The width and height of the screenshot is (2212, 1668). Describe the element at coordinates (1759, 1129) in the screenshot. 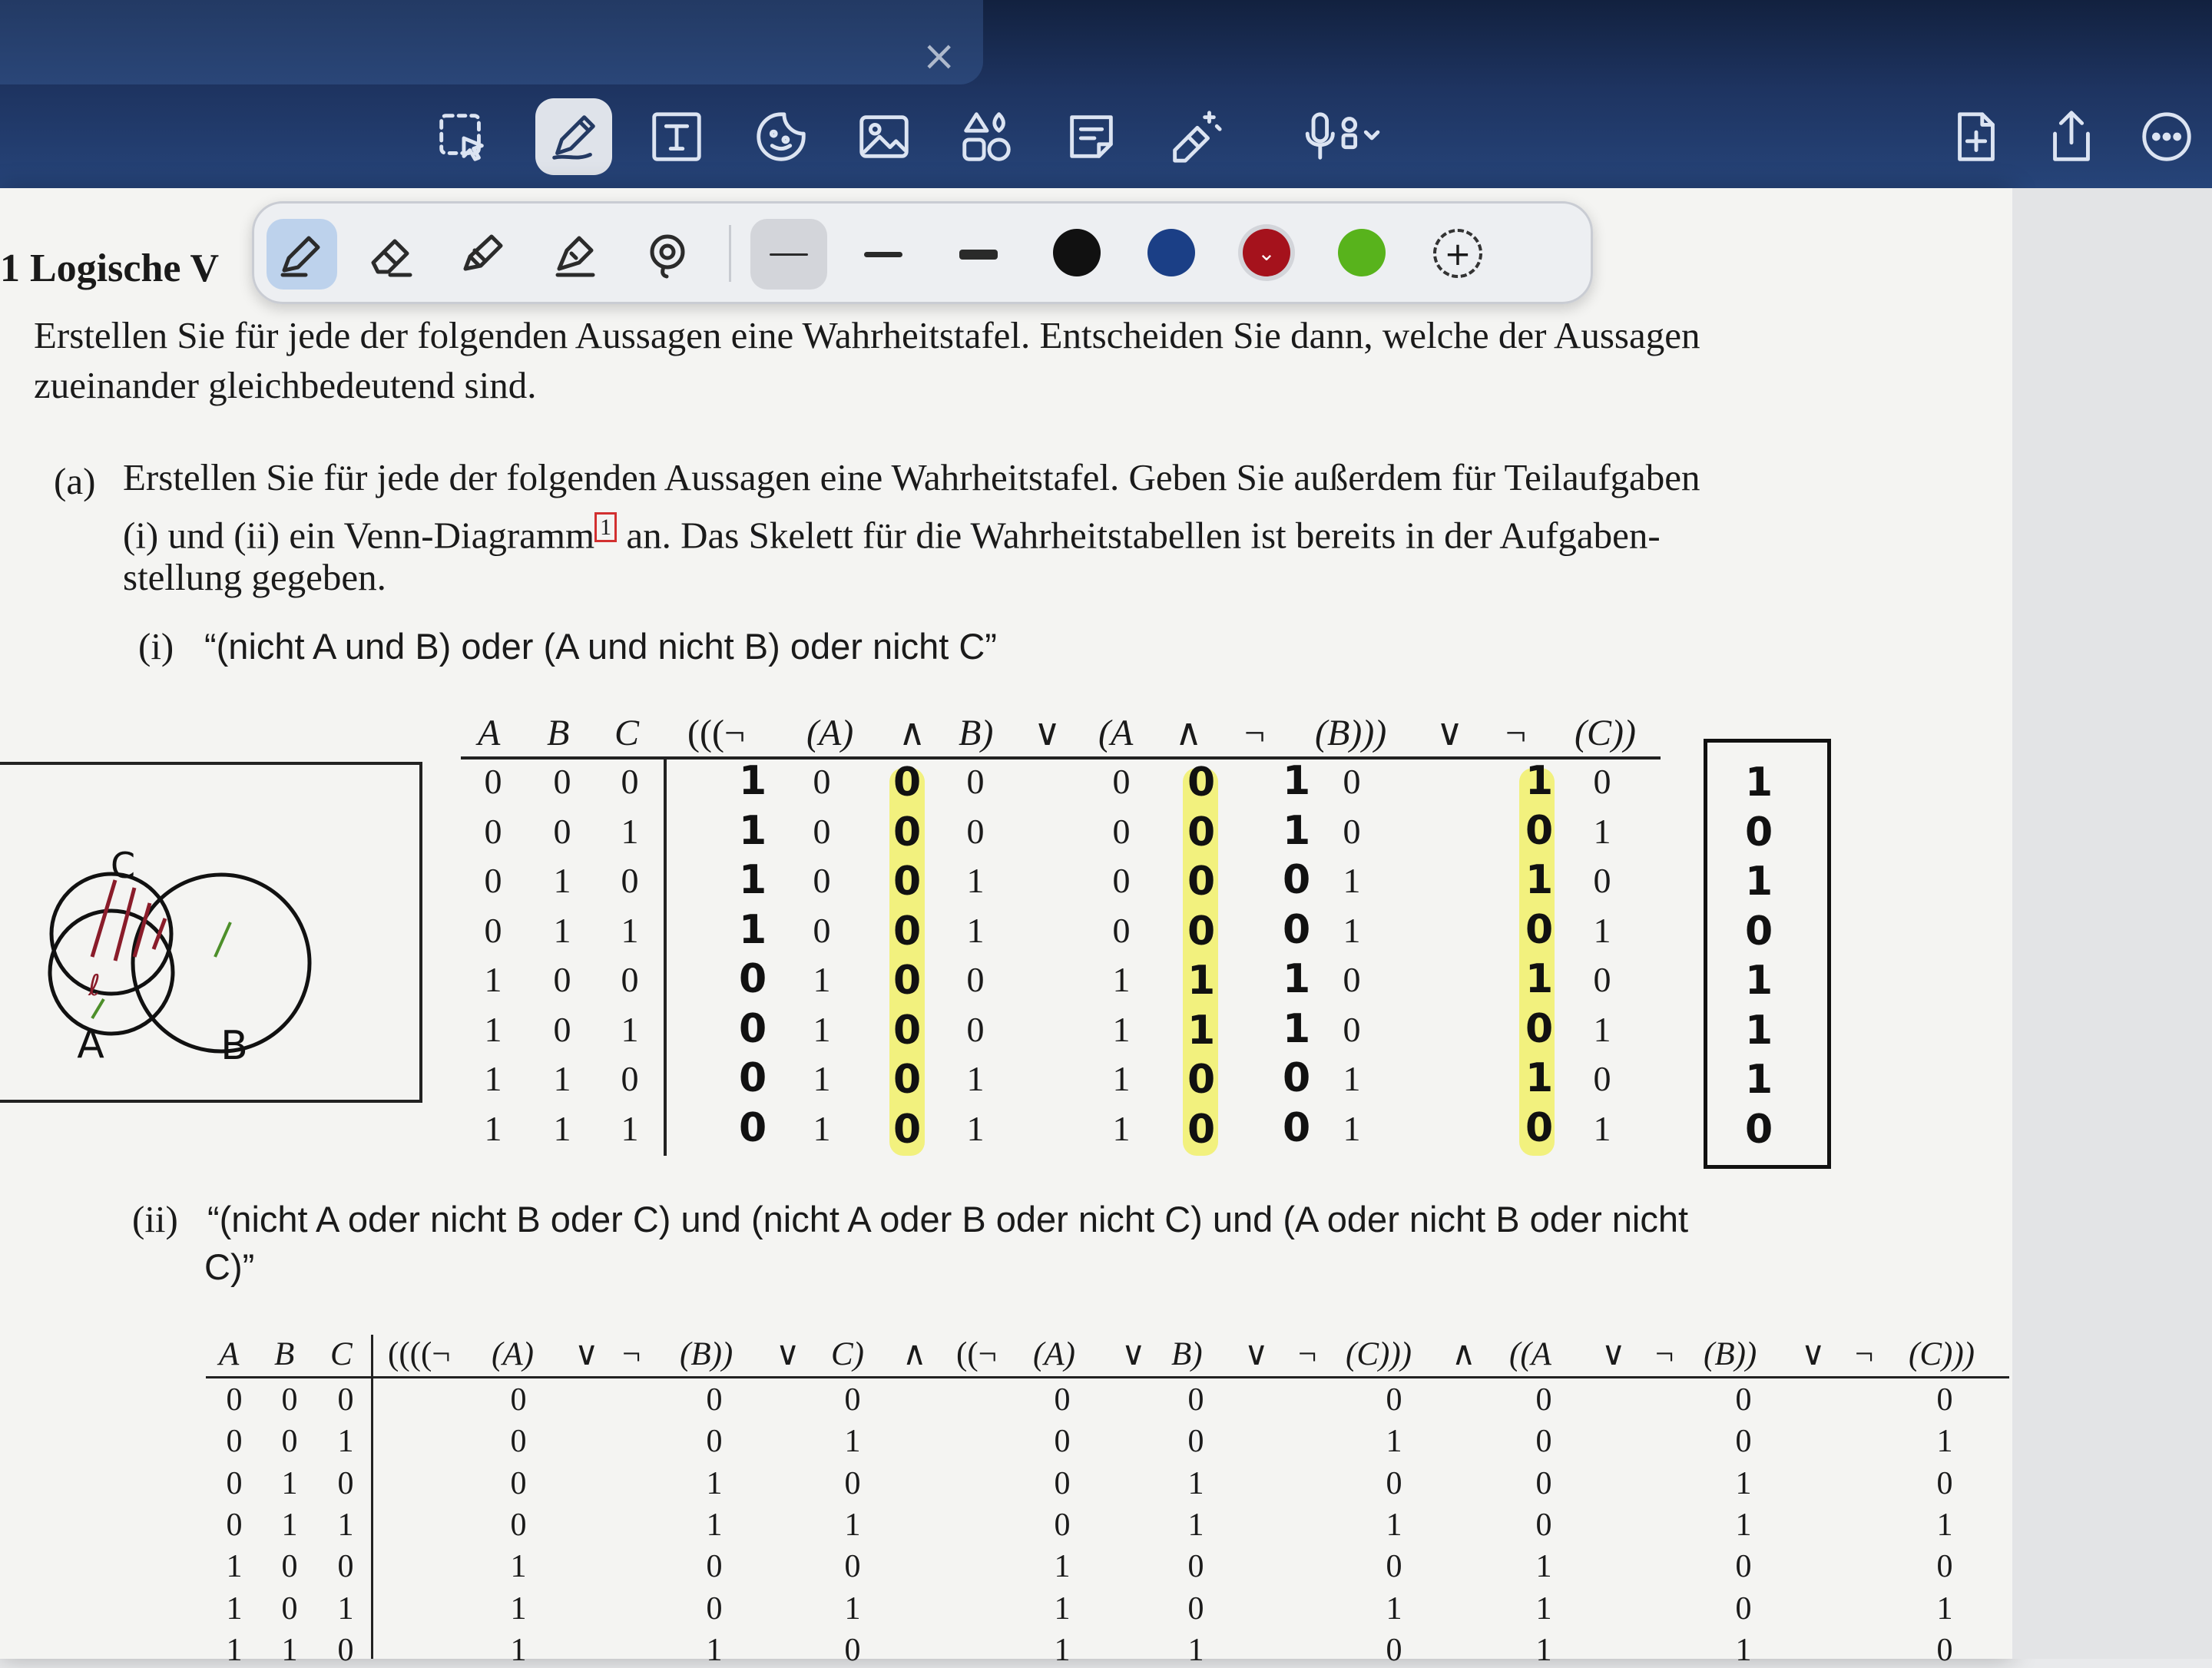

I see `handwritten-result: 0` at that location.